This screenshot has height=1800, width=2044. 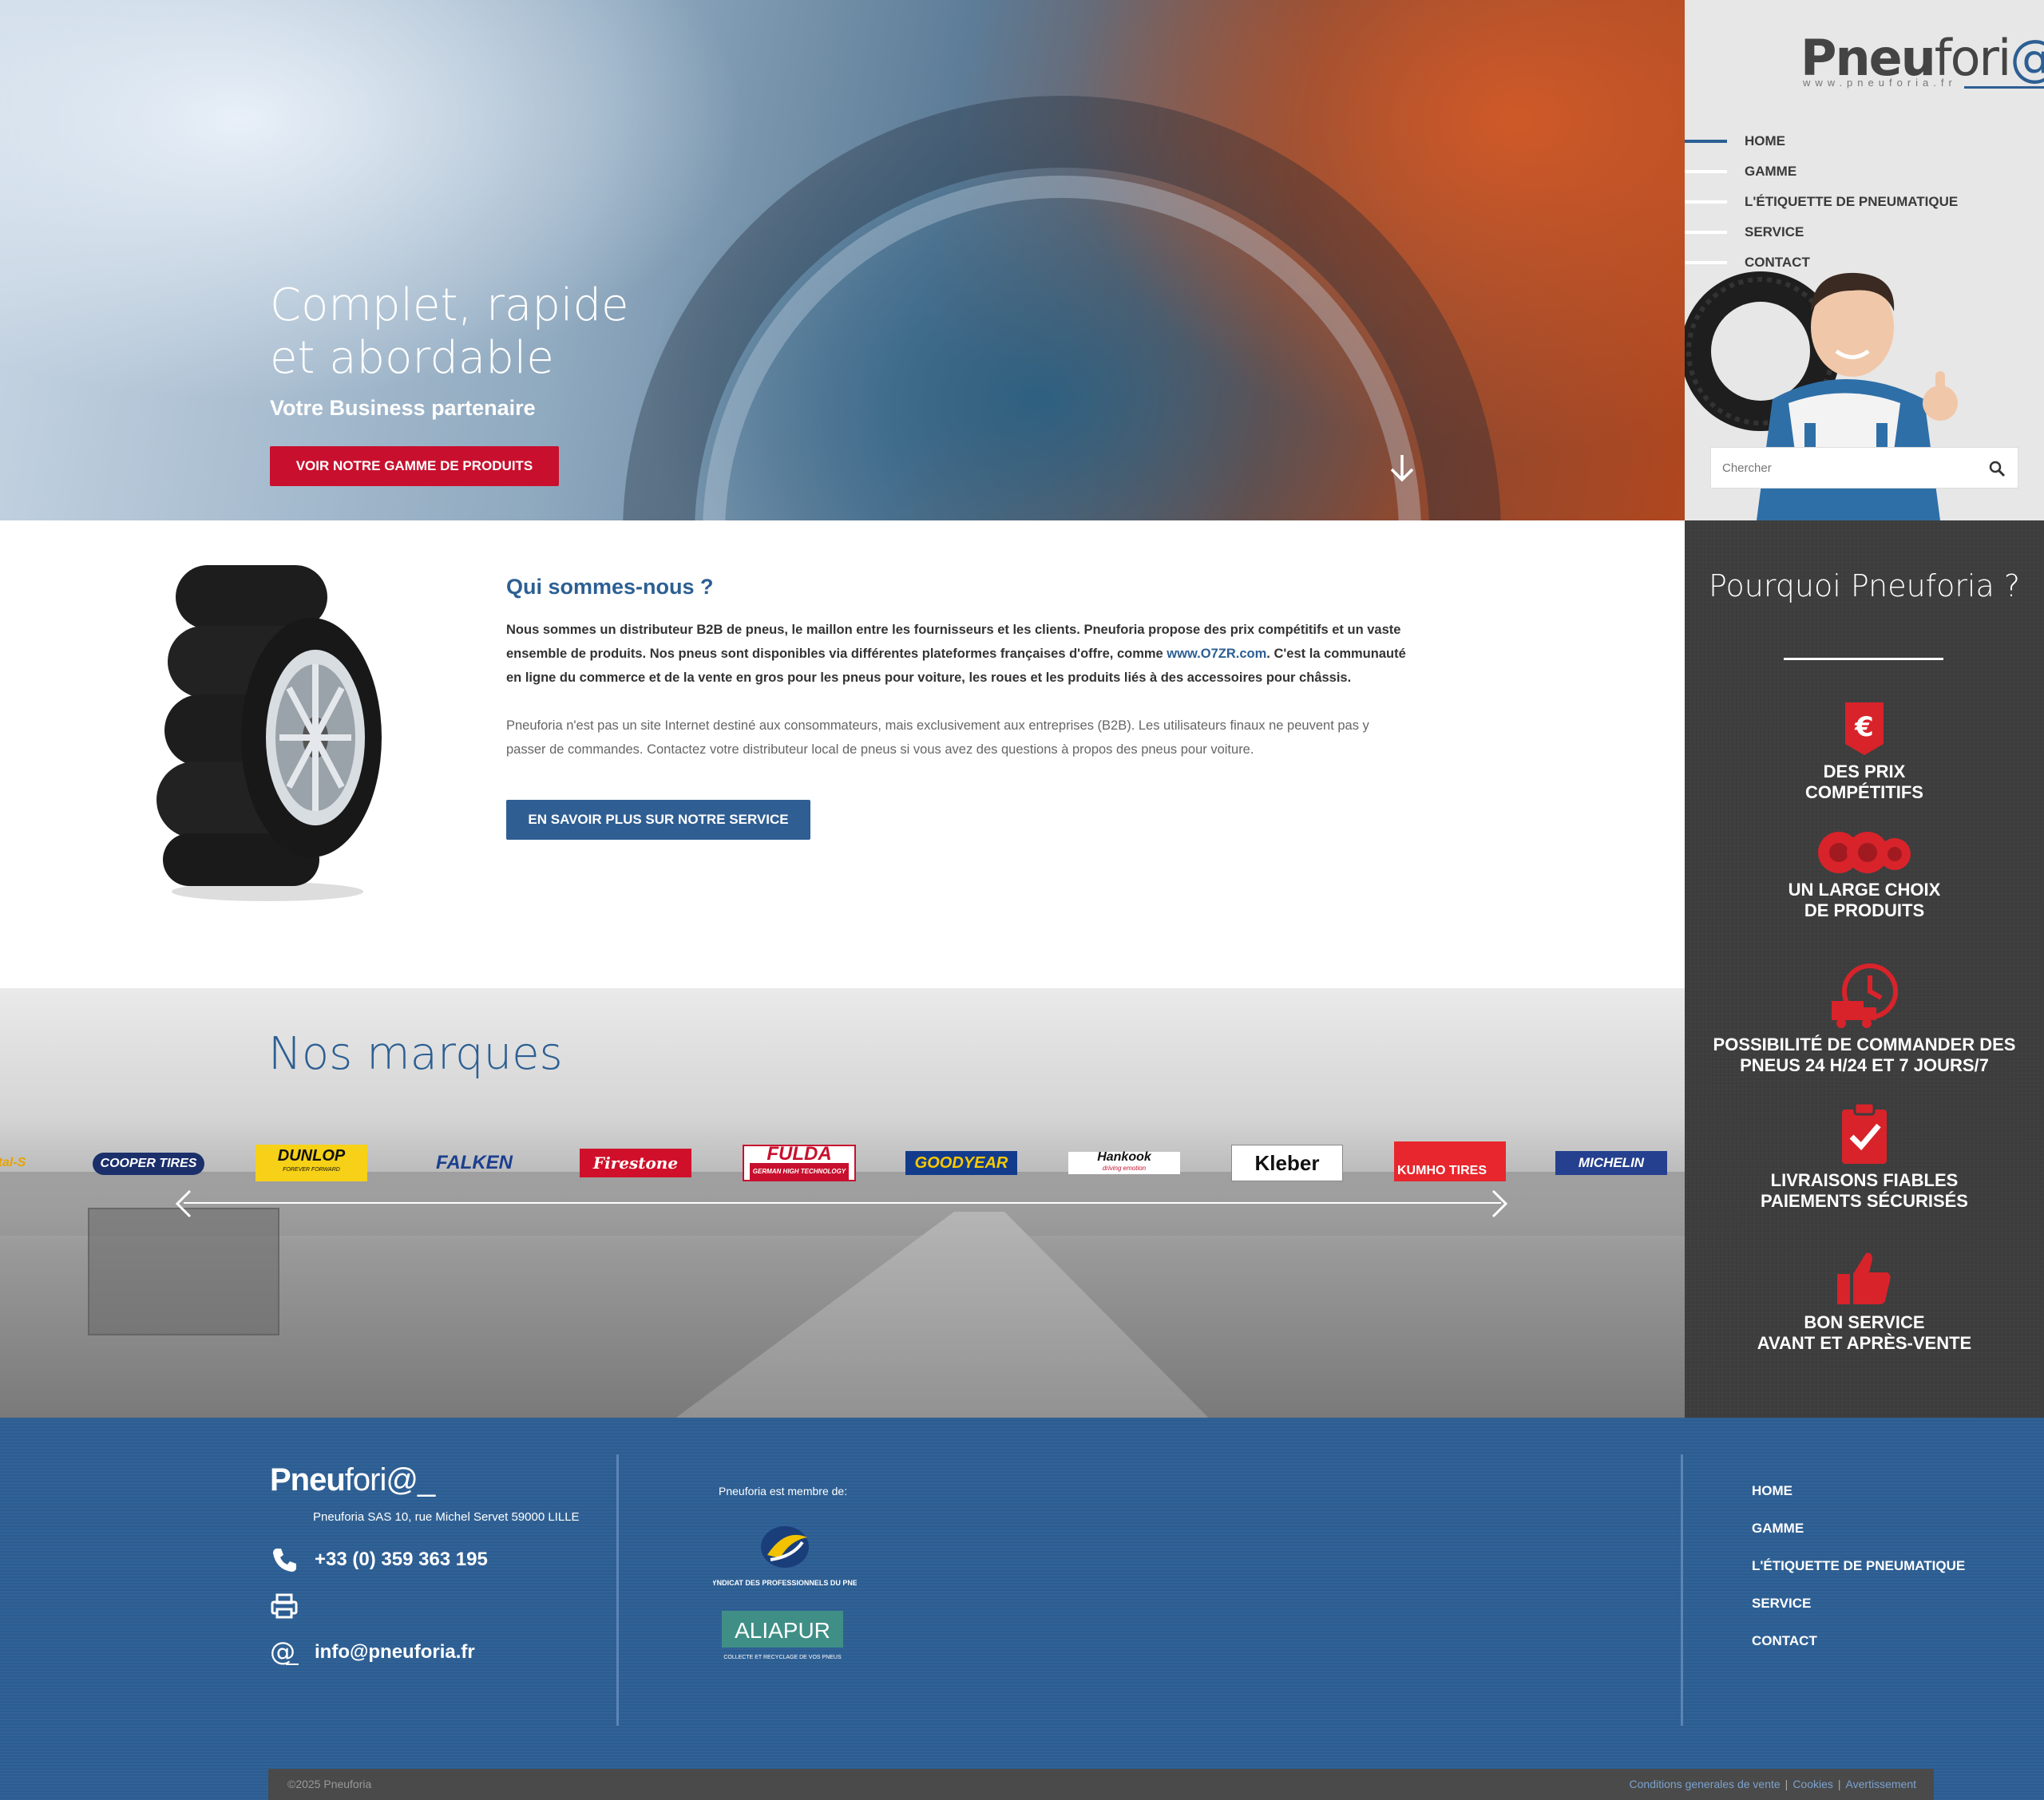 What do you see at coordinates (1864, 875) in the screenshot?
I see `feature-choice: UN LARGE CHOIX DE PRODUITS` at bounding box center [1864, 875].